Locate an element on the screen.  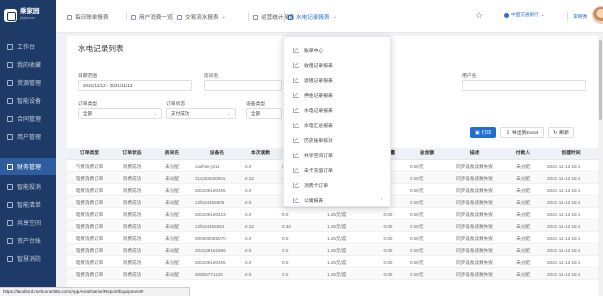
tab-utility-records: 水电记录报表 ⌄ is located at coordinates (312, 17).